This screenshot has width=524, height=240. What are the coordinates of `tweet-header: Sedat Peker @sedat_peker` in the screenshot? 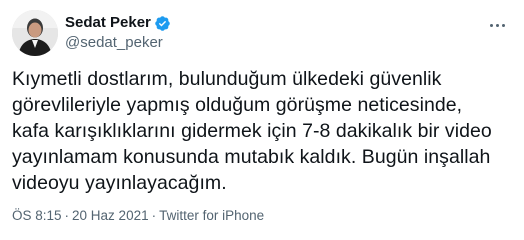 It's located at (91, 33).